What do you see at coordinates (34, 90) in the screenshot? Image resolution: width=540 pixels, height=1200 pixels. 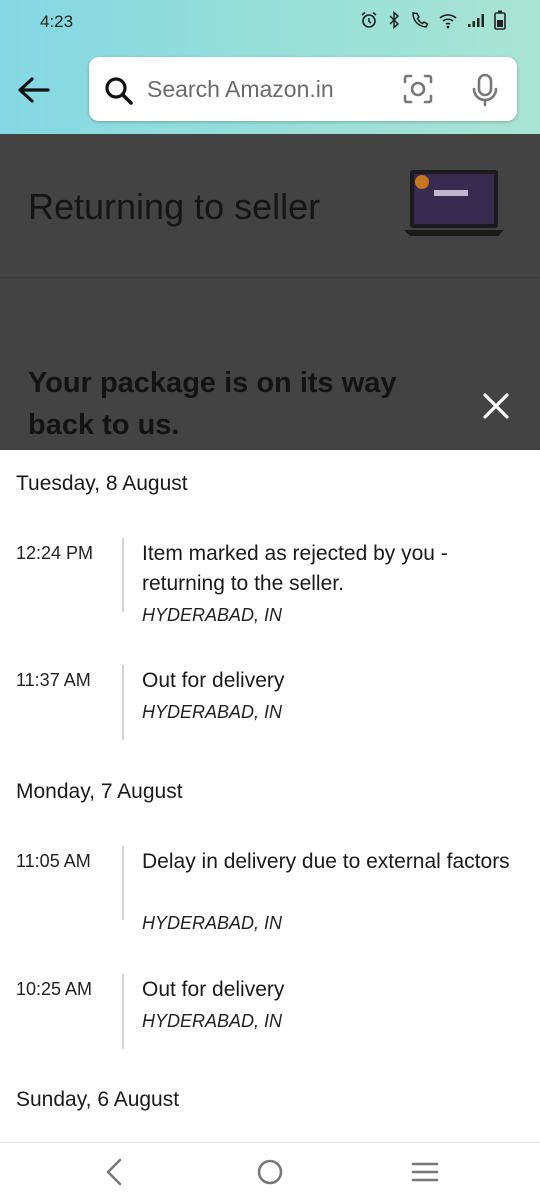 I see `back-arrow-icon` at bounding box center [34, 90].